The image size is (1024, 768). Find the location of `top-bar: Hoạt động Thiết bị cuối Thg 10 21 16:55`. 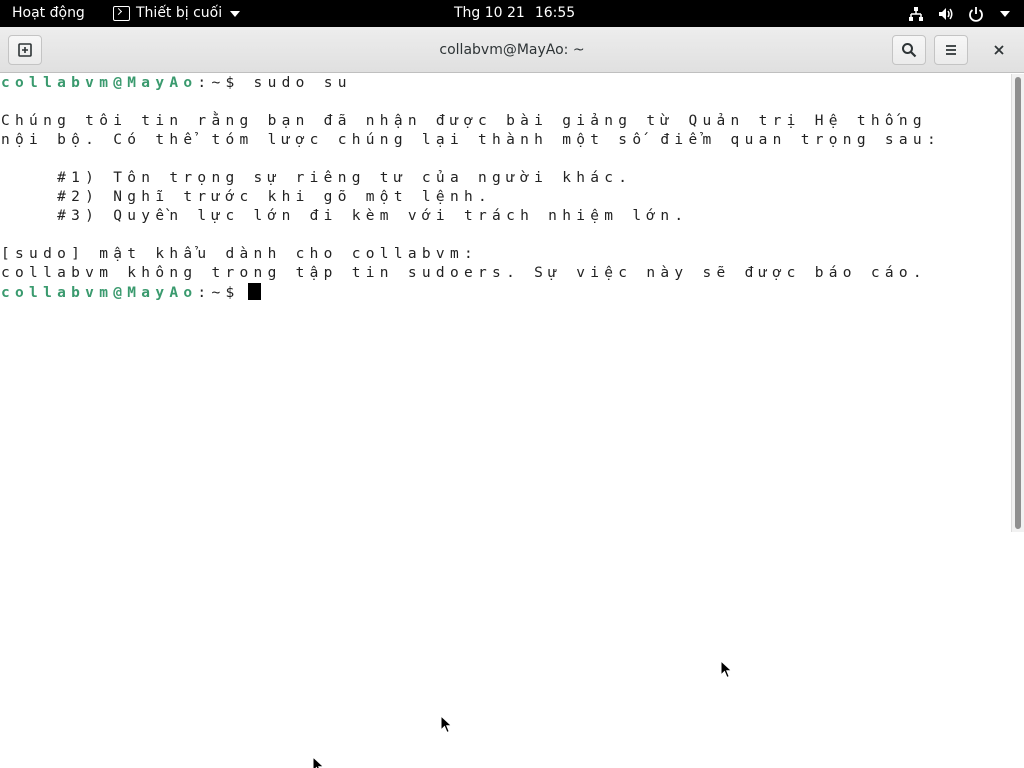

top-bar: Hoạt động Thiết bị cuối Thg 10 21 16:55 is located at coordinates (512, 13).